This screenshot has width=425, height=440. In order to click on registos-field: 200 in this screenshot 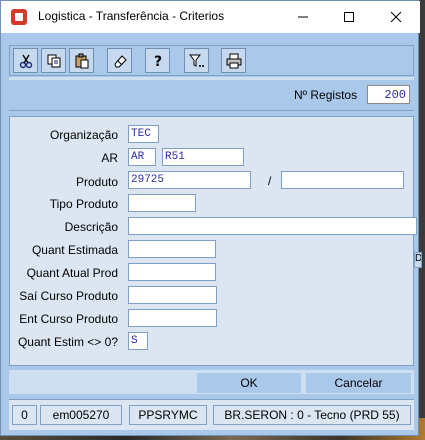, I will do `click(388, 94)`.